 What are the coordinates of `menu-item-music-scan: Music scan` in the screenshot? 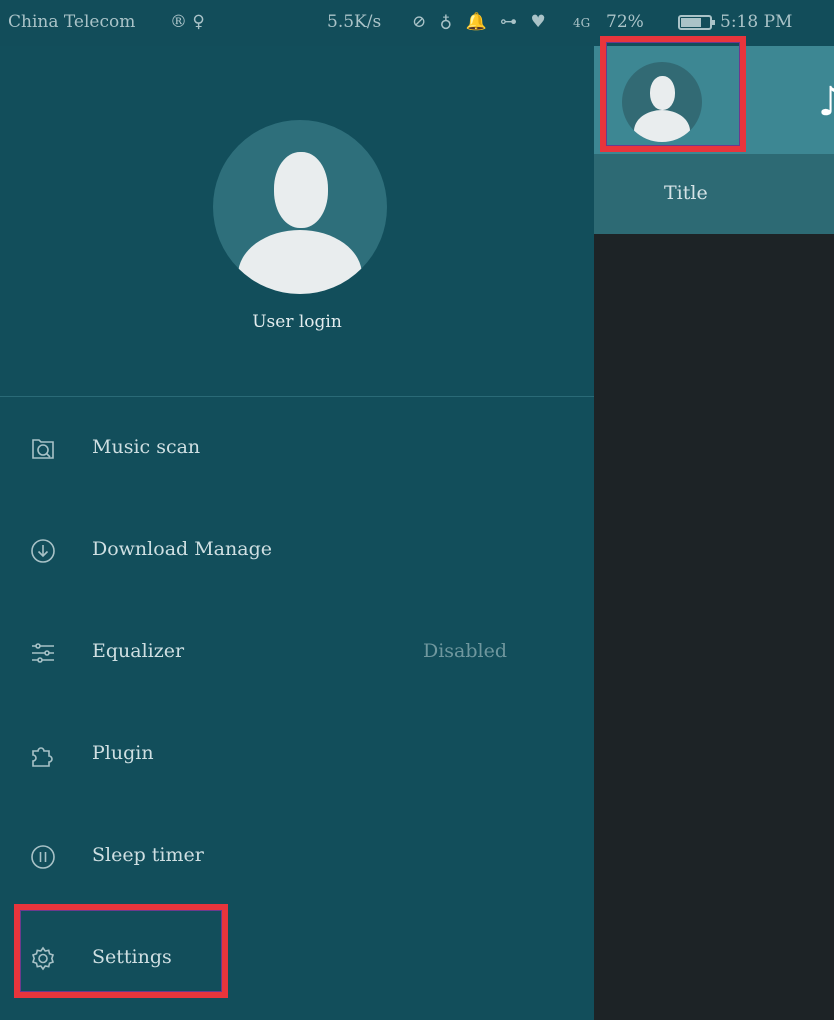 It's located at (297, 448).